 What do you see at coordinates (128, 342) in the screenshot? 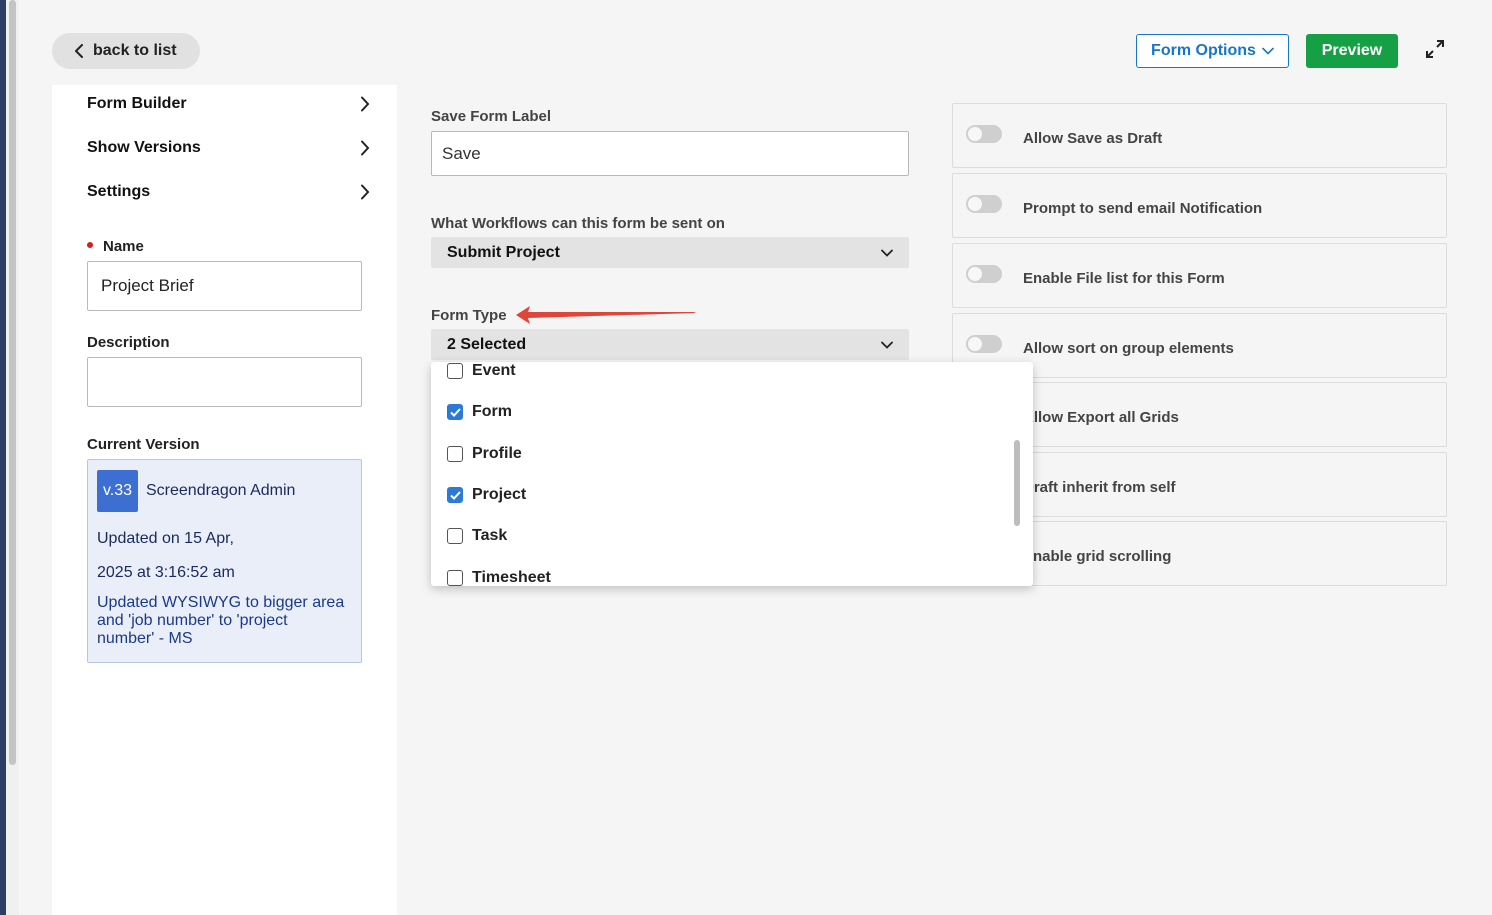
I see `description-label: Description` at bounding box center [128, 342].